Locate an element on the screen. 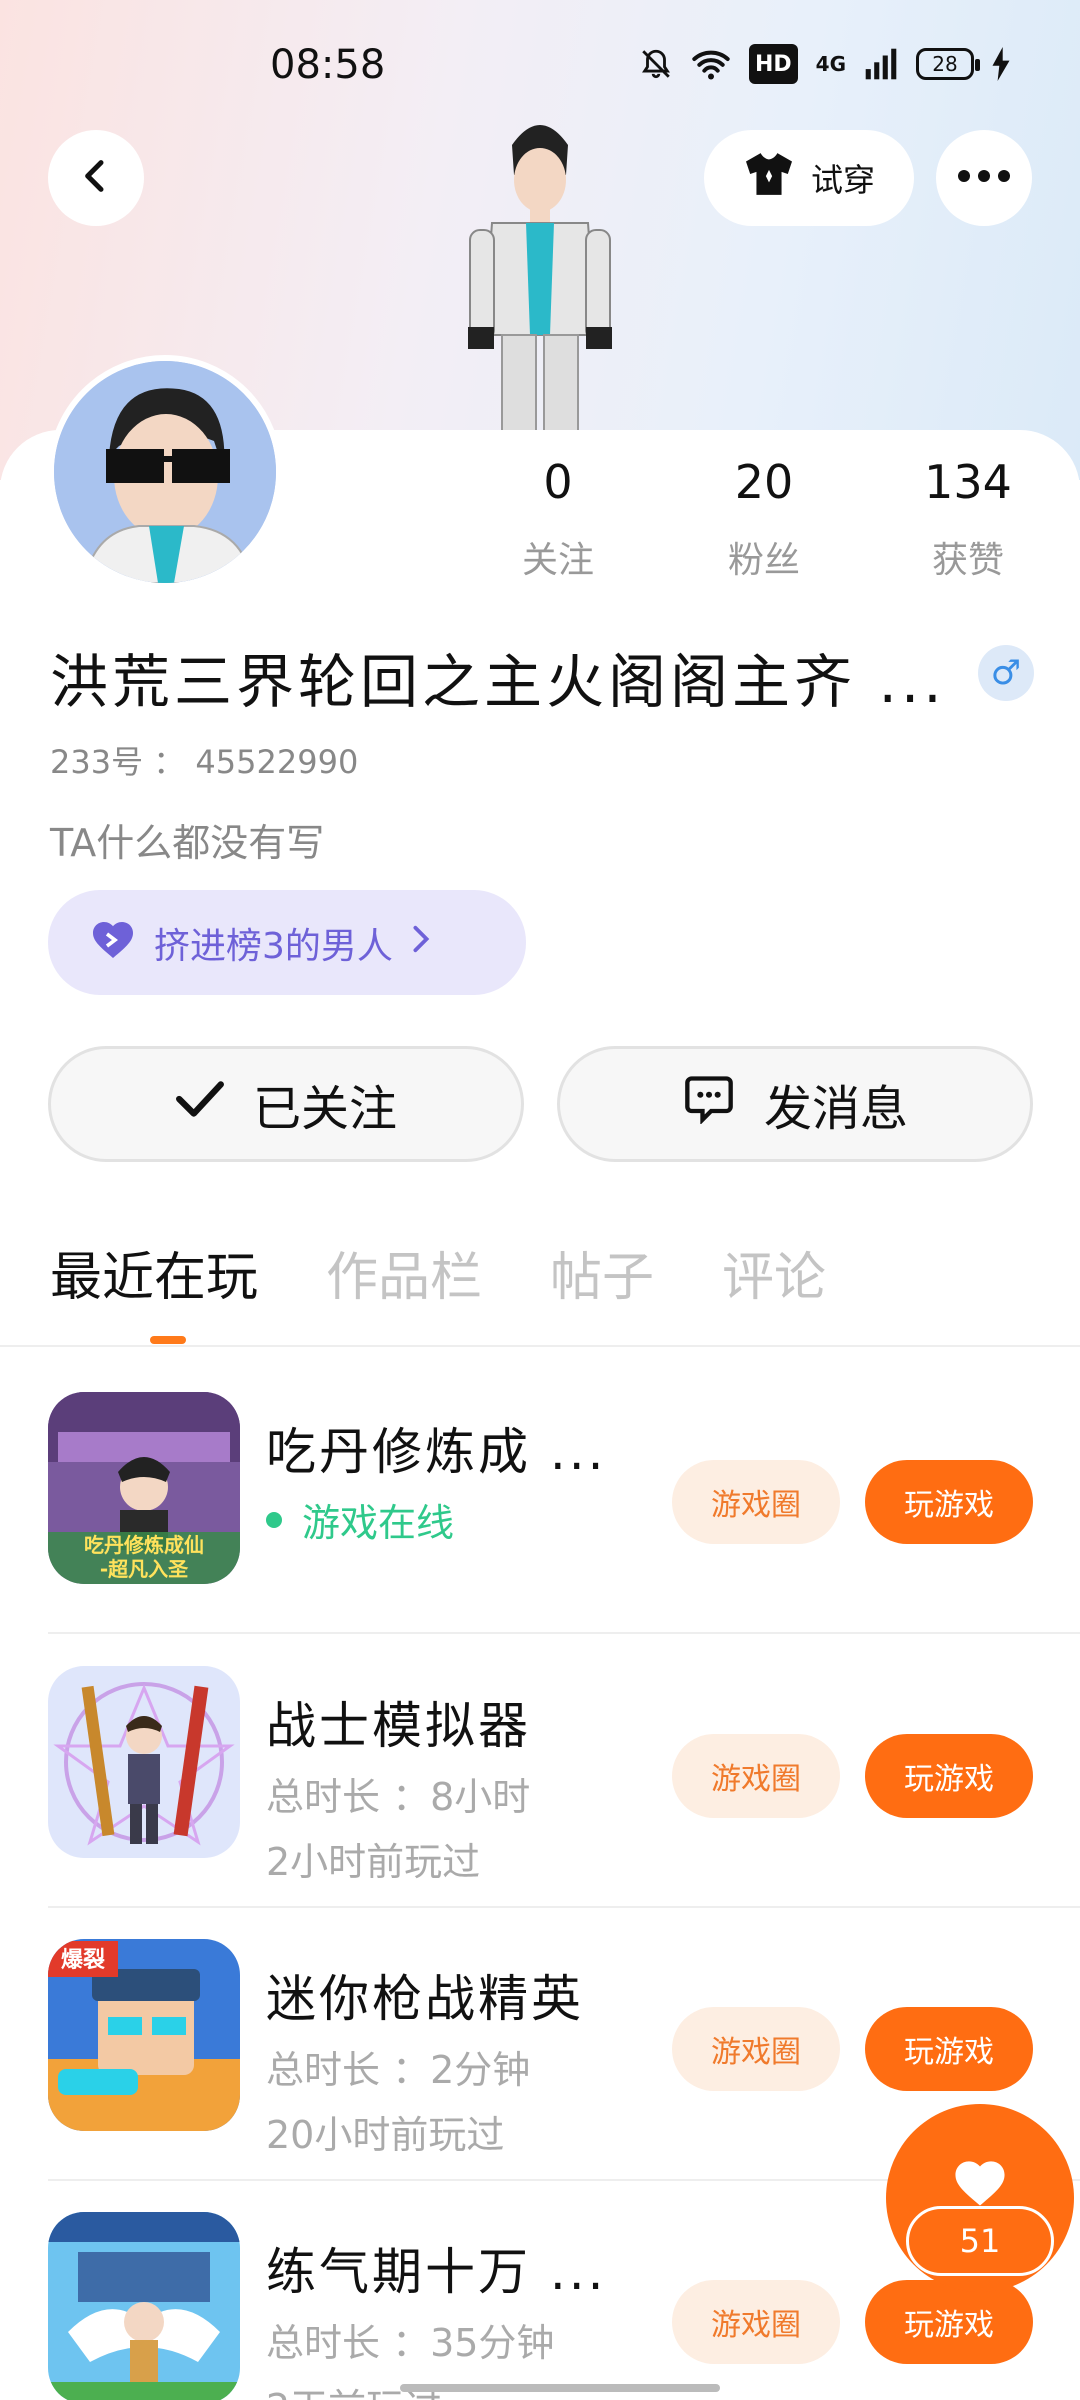 The image size is (1080, 2400). game-icon-caption: 爆裂 is located at coordinates (83, 1960).